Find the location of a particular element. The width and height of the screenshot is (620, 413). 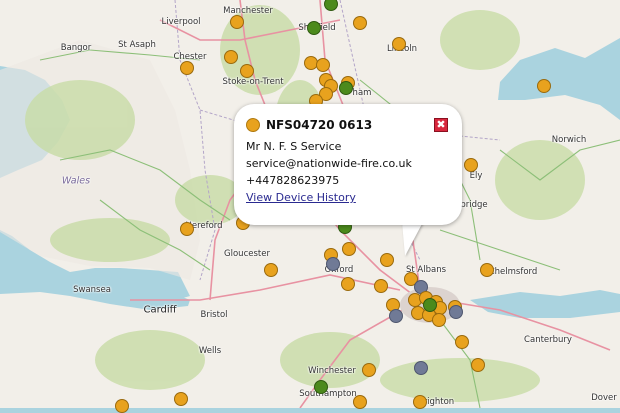

place-label: Liverpool is located at coordinates (181, 22).